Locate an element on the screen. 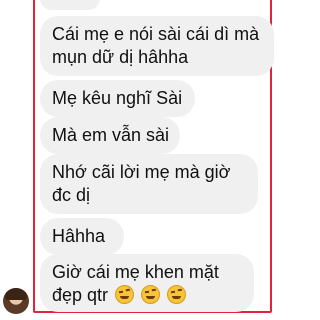 The height and width of the screenshot is (320, 320). message-bubble: Hâhha is located at coordinates (82, 236).